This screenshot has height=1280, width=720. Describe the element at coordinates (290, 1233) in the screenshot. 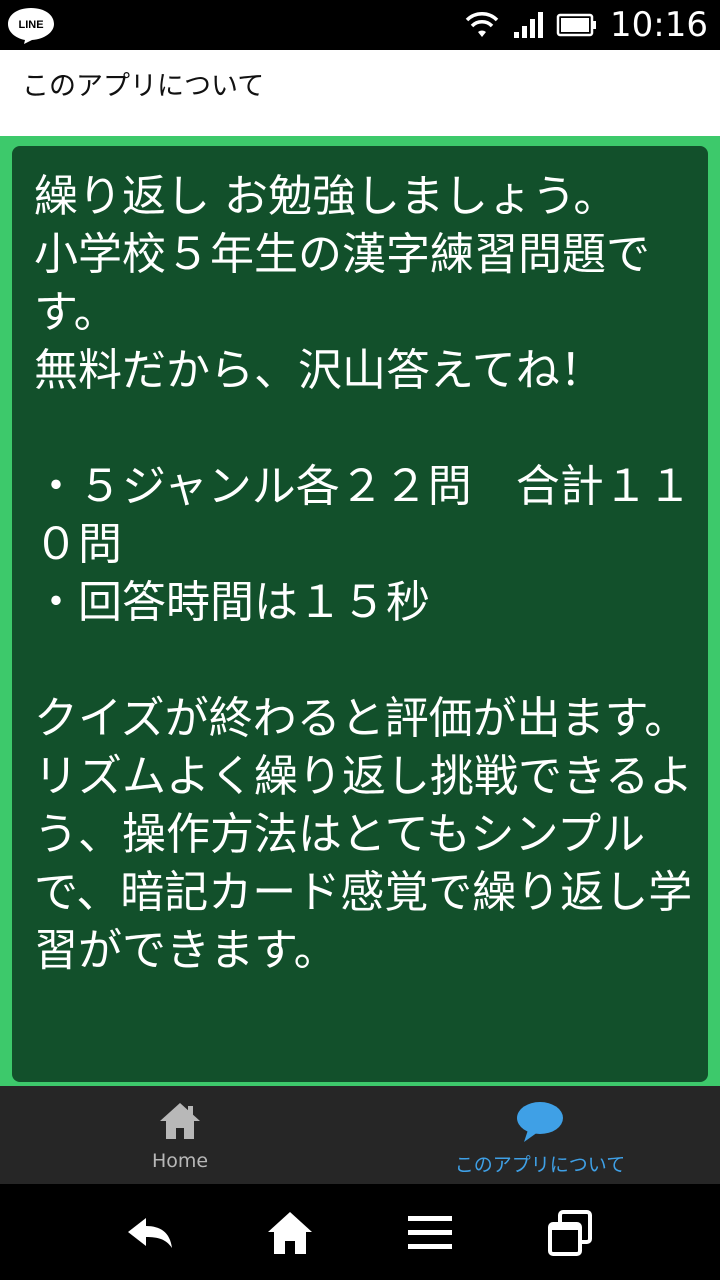

I see `nav-home-icon` at that location.